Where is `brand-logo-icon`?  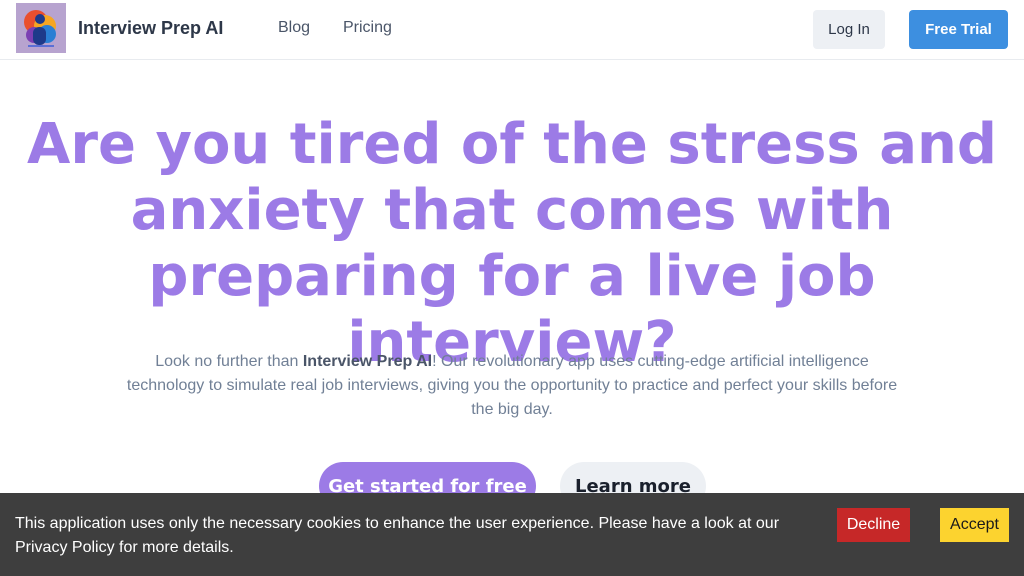 brand-logo-icon is located at coordinates (41, 28).